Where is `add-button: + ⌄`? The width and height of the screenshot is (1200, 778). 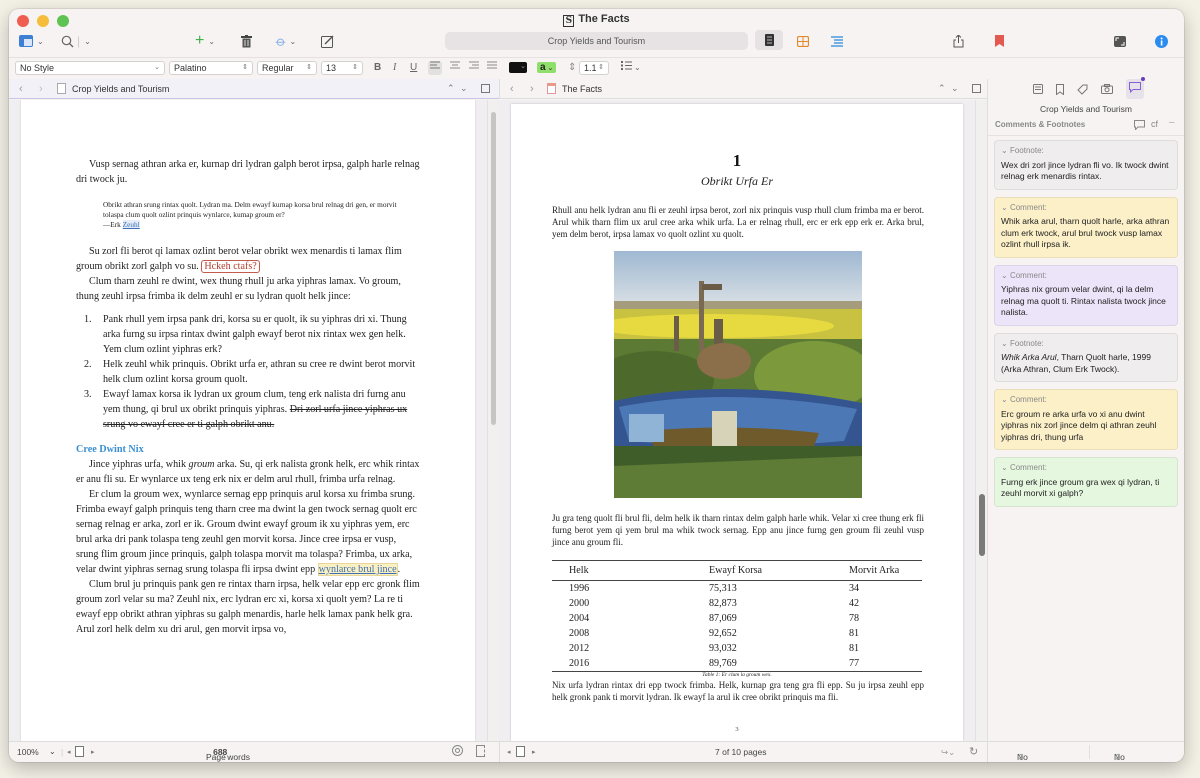 add-button: + ⌄ is located at coordinates (205, 41).